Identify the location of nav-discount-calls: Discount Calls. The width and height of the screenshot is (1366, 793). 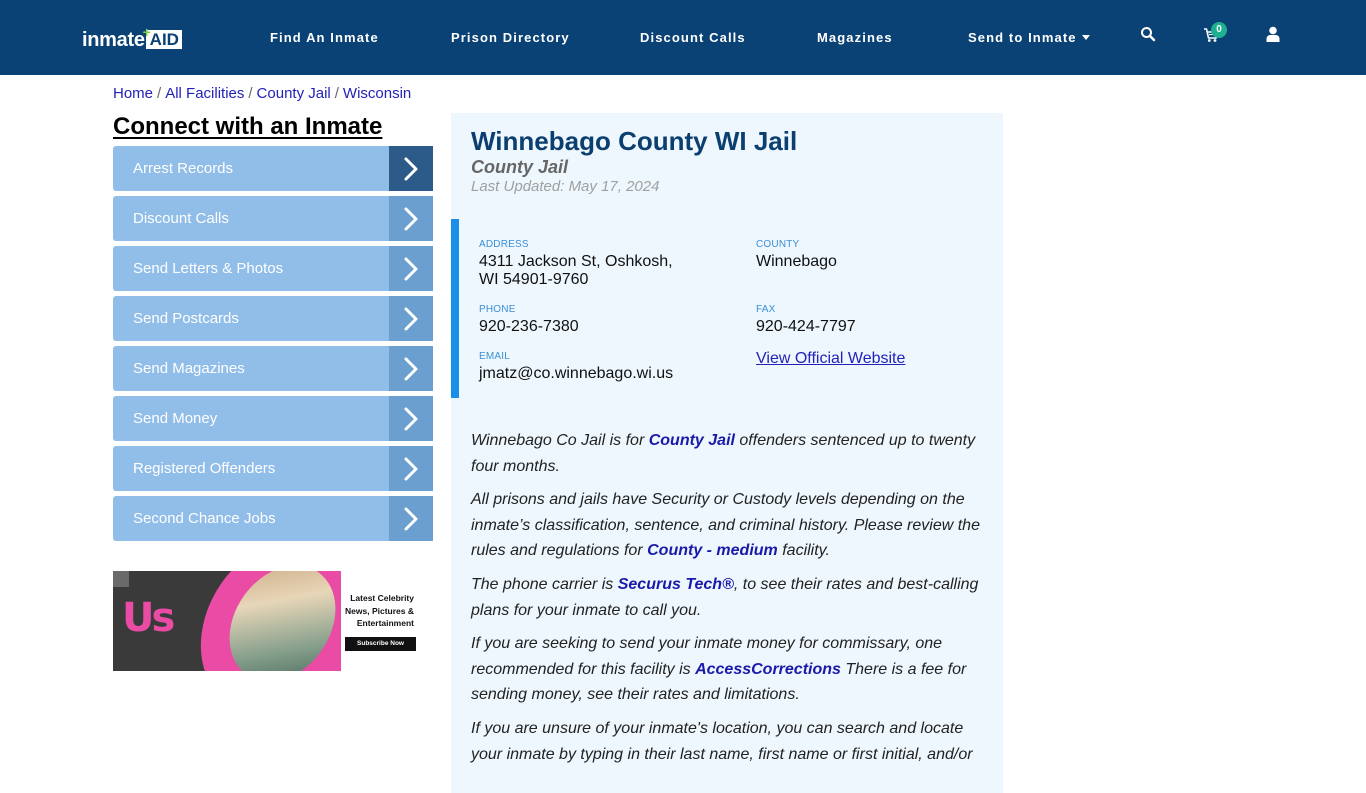
(693, 37).